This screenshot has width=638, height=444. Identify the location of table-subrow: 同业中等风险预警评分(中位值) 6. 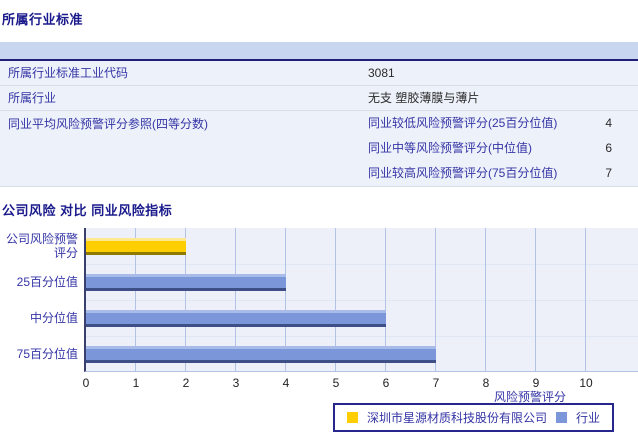
(499, 148).